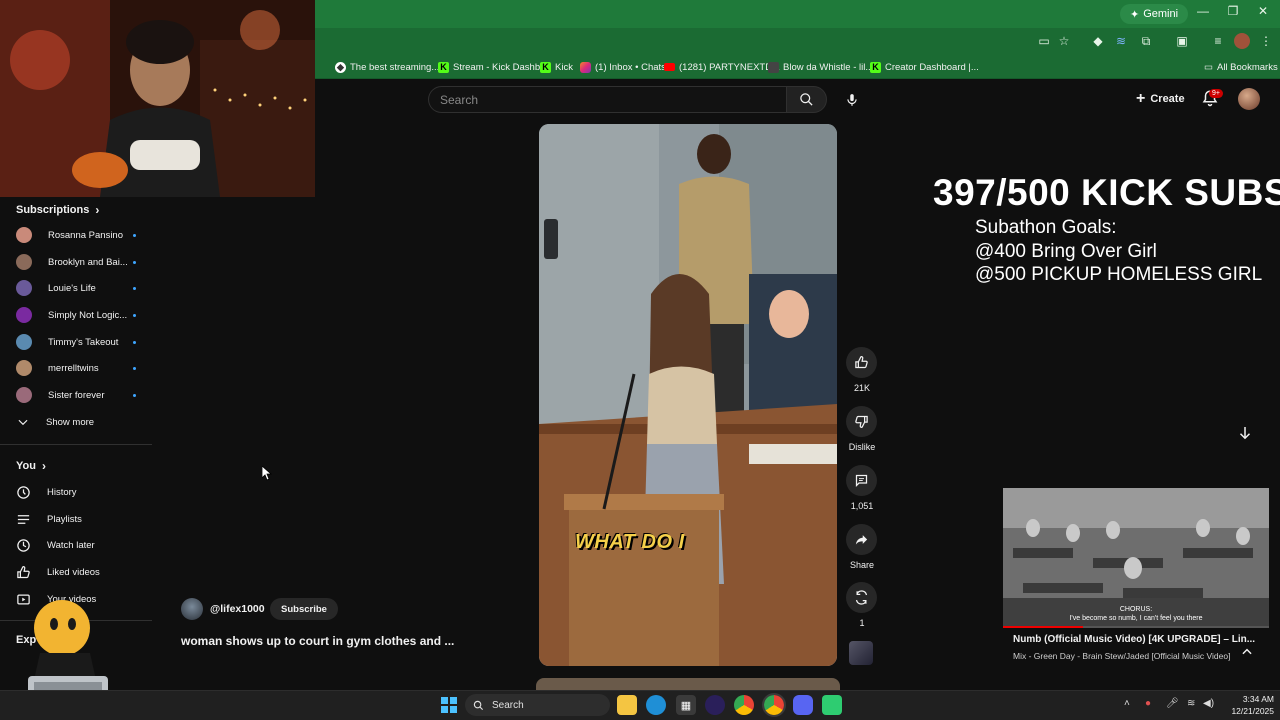  What do you see at coordinates (832, 705) in the screenshot?
I see `app-green-icon` at bounding box center [832, 705].